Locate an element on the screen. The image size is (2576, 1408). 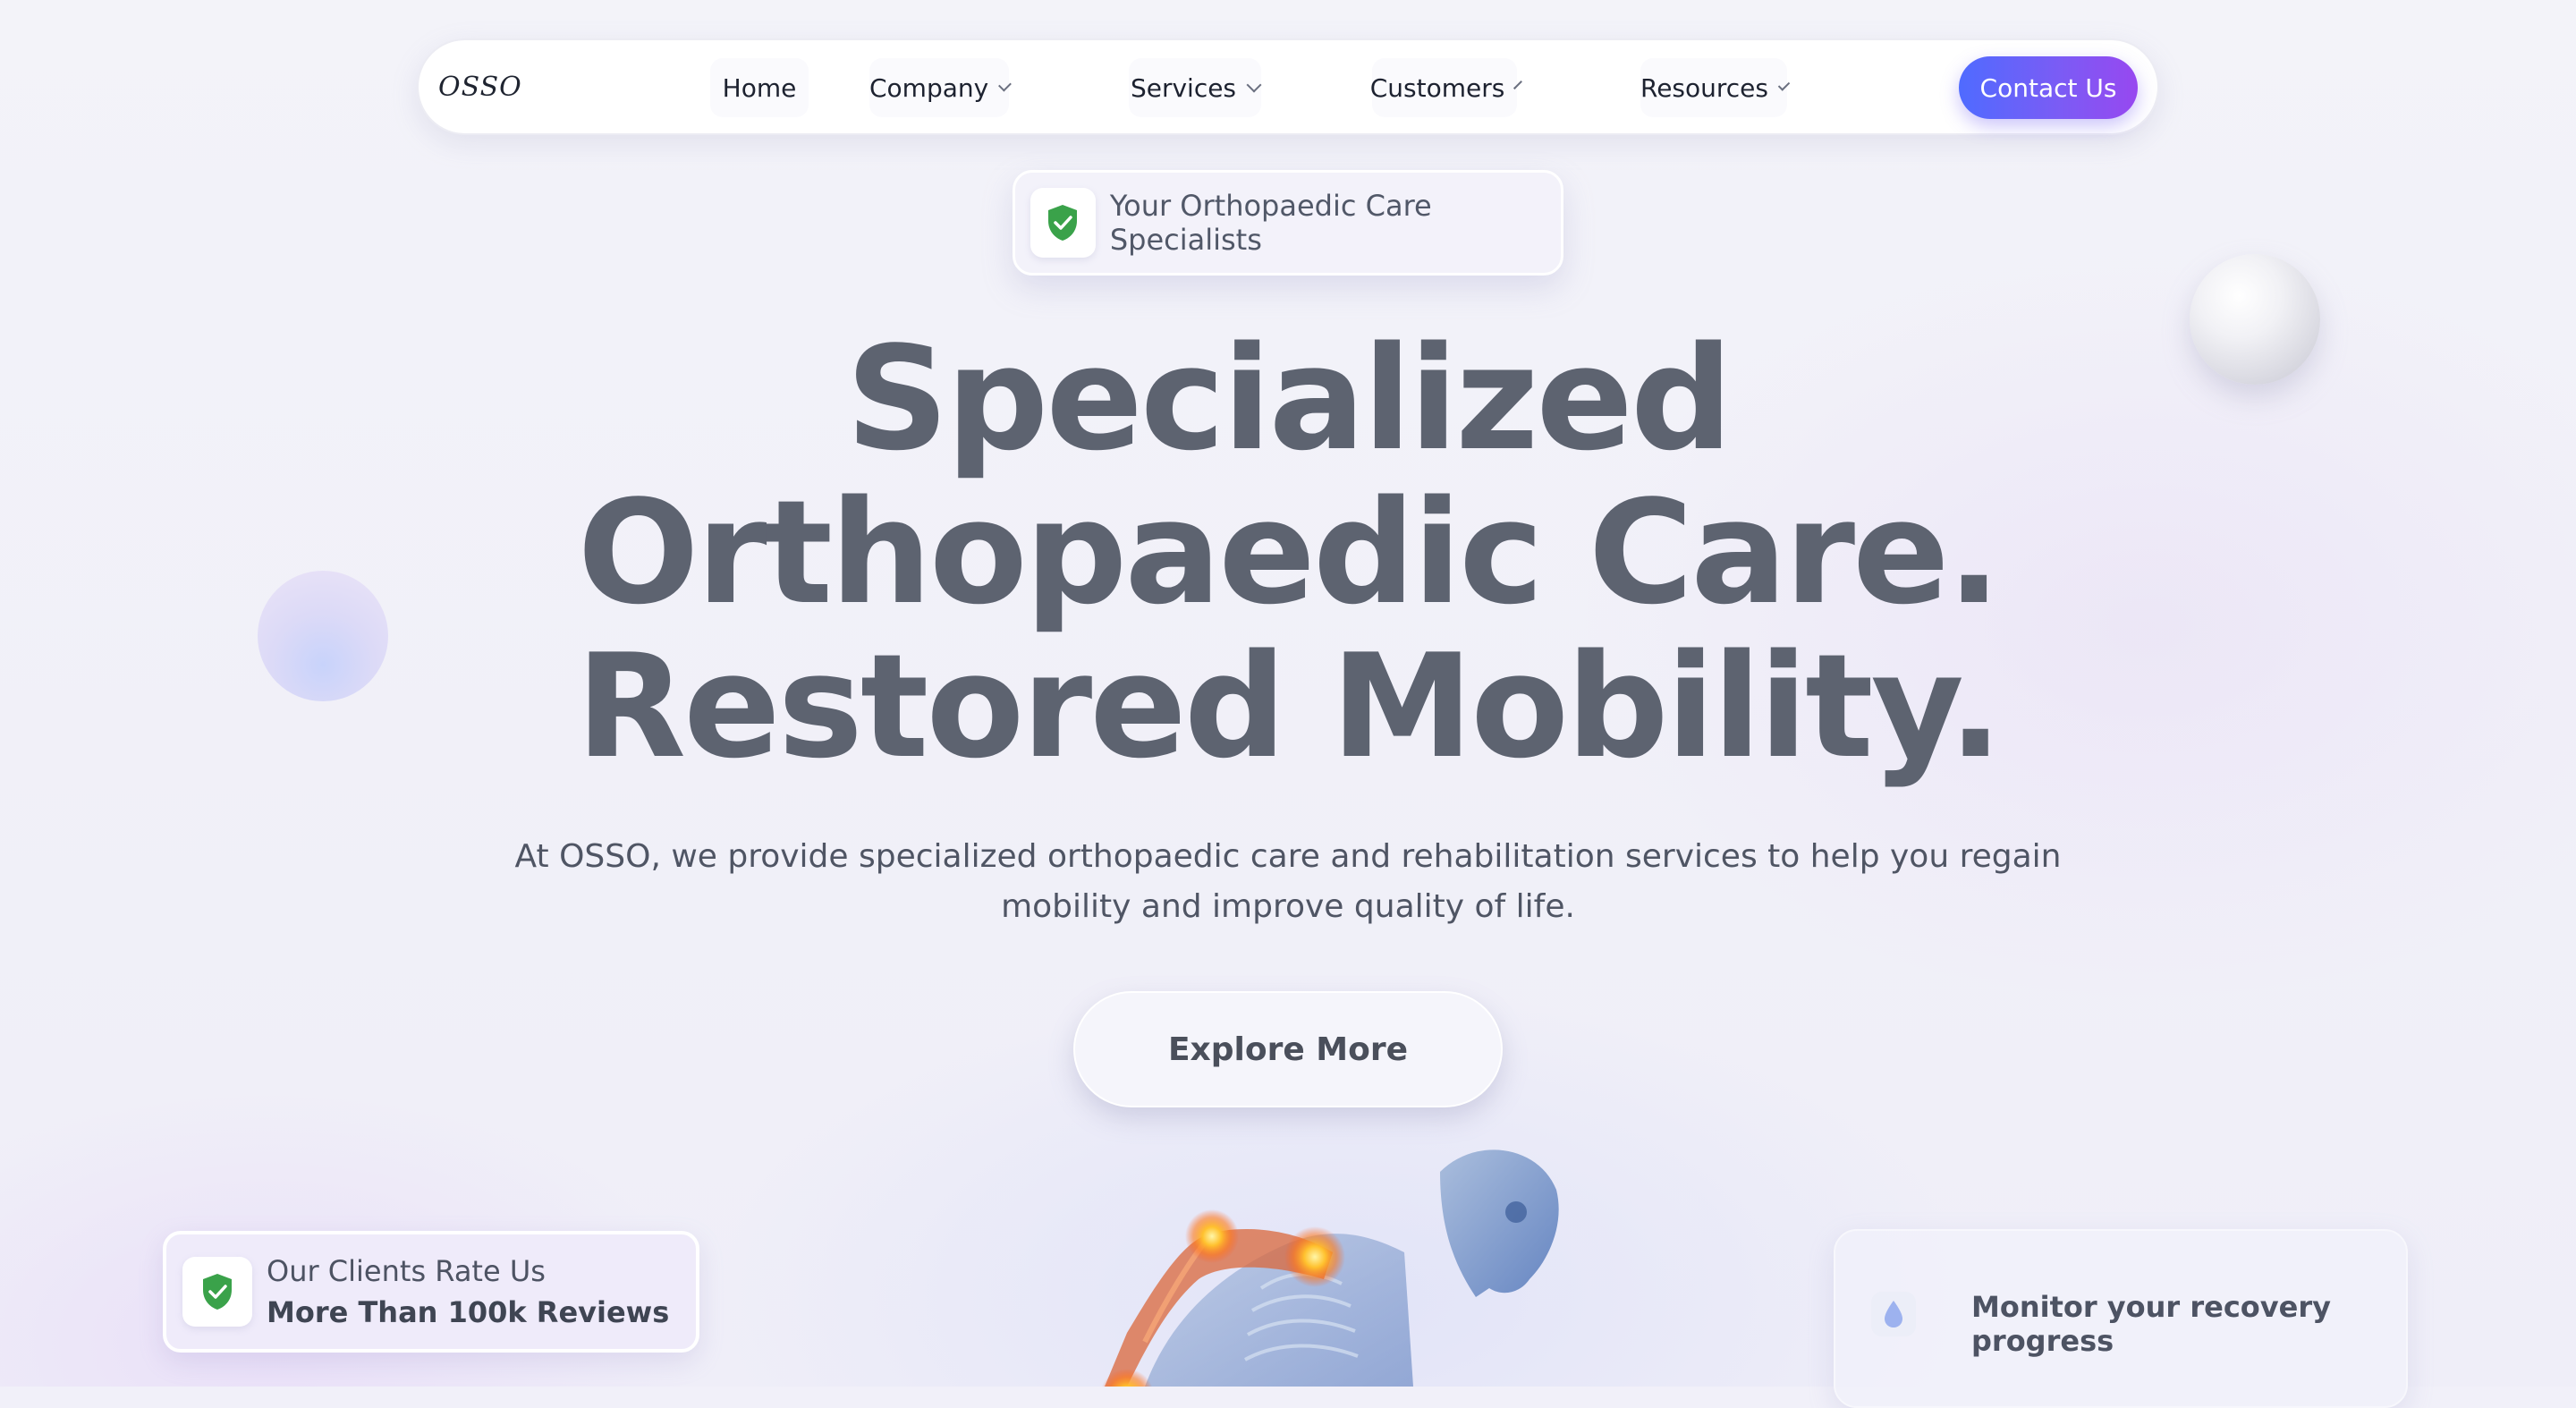
drop-icon is located at coordinates (1893, 1314).